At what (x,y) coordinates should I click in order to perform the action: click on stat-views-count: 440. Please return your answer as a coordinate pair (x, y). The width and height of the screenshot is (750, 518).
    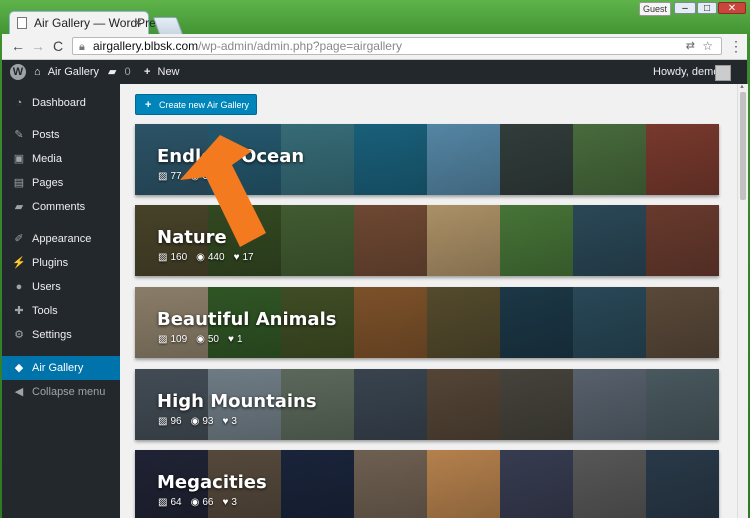
    Looking at the image, I should click on (216, 257).